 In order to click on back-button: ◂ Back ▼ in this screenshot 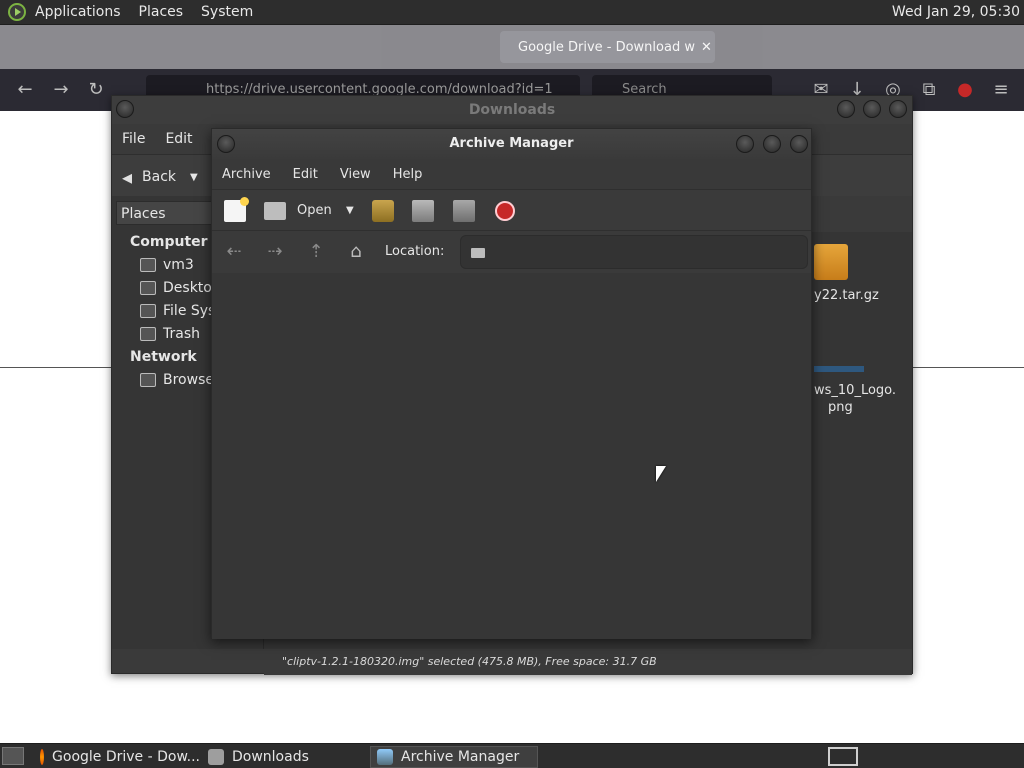, I will do `click(160, 177)`.